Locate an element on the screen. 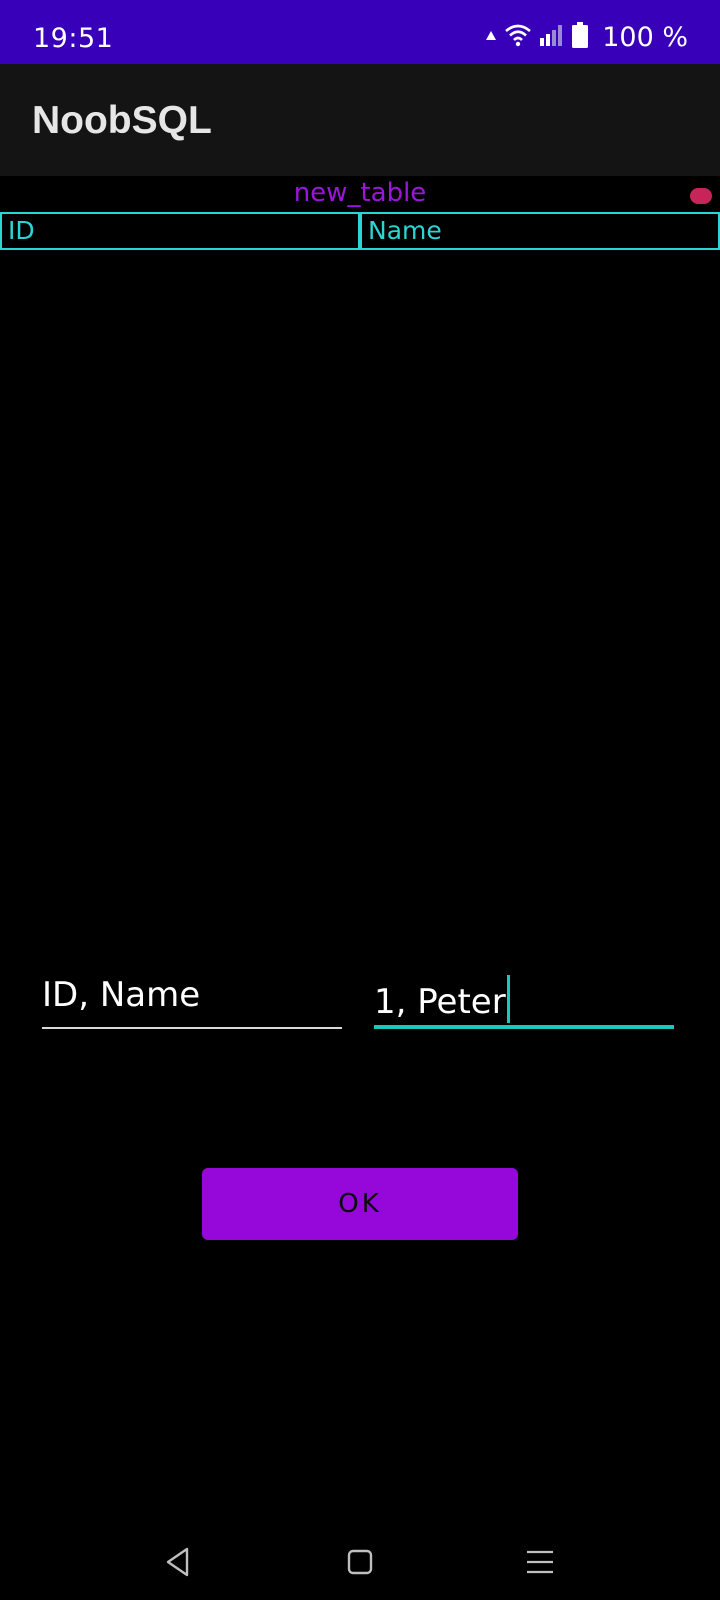 The height and width of the screenshot is (1600, 720). table-name: new_table is located at coordinates (360, 193).